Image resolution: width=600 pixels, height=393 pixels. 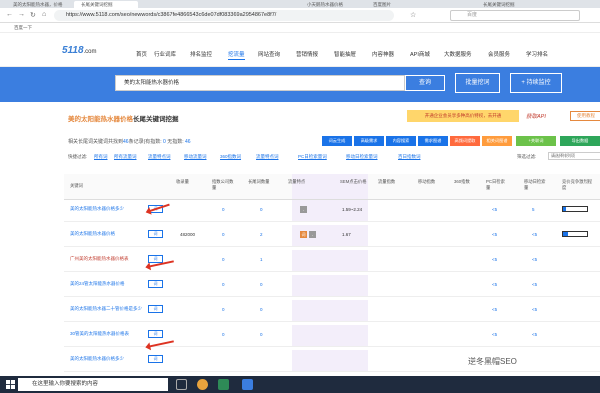 I want to click on filter-link: 移动流量词, so click(x=195, y=157).